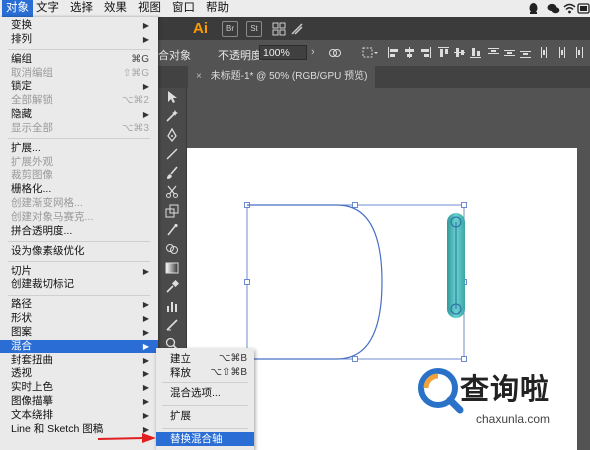 The height and width of the screenshot is (450, 590). Describe the element at coordinates (569, 8) in the screenshot. I see `wifi-icon` at that location.